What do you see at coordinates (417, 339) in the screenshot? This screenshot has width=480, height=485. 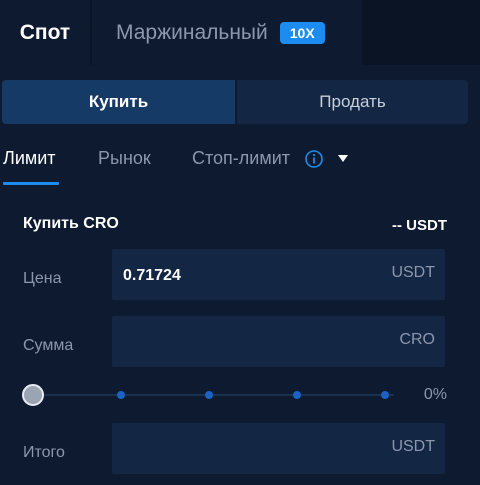 I see `amount-unit: CRO` at bounding box center [417, 339].